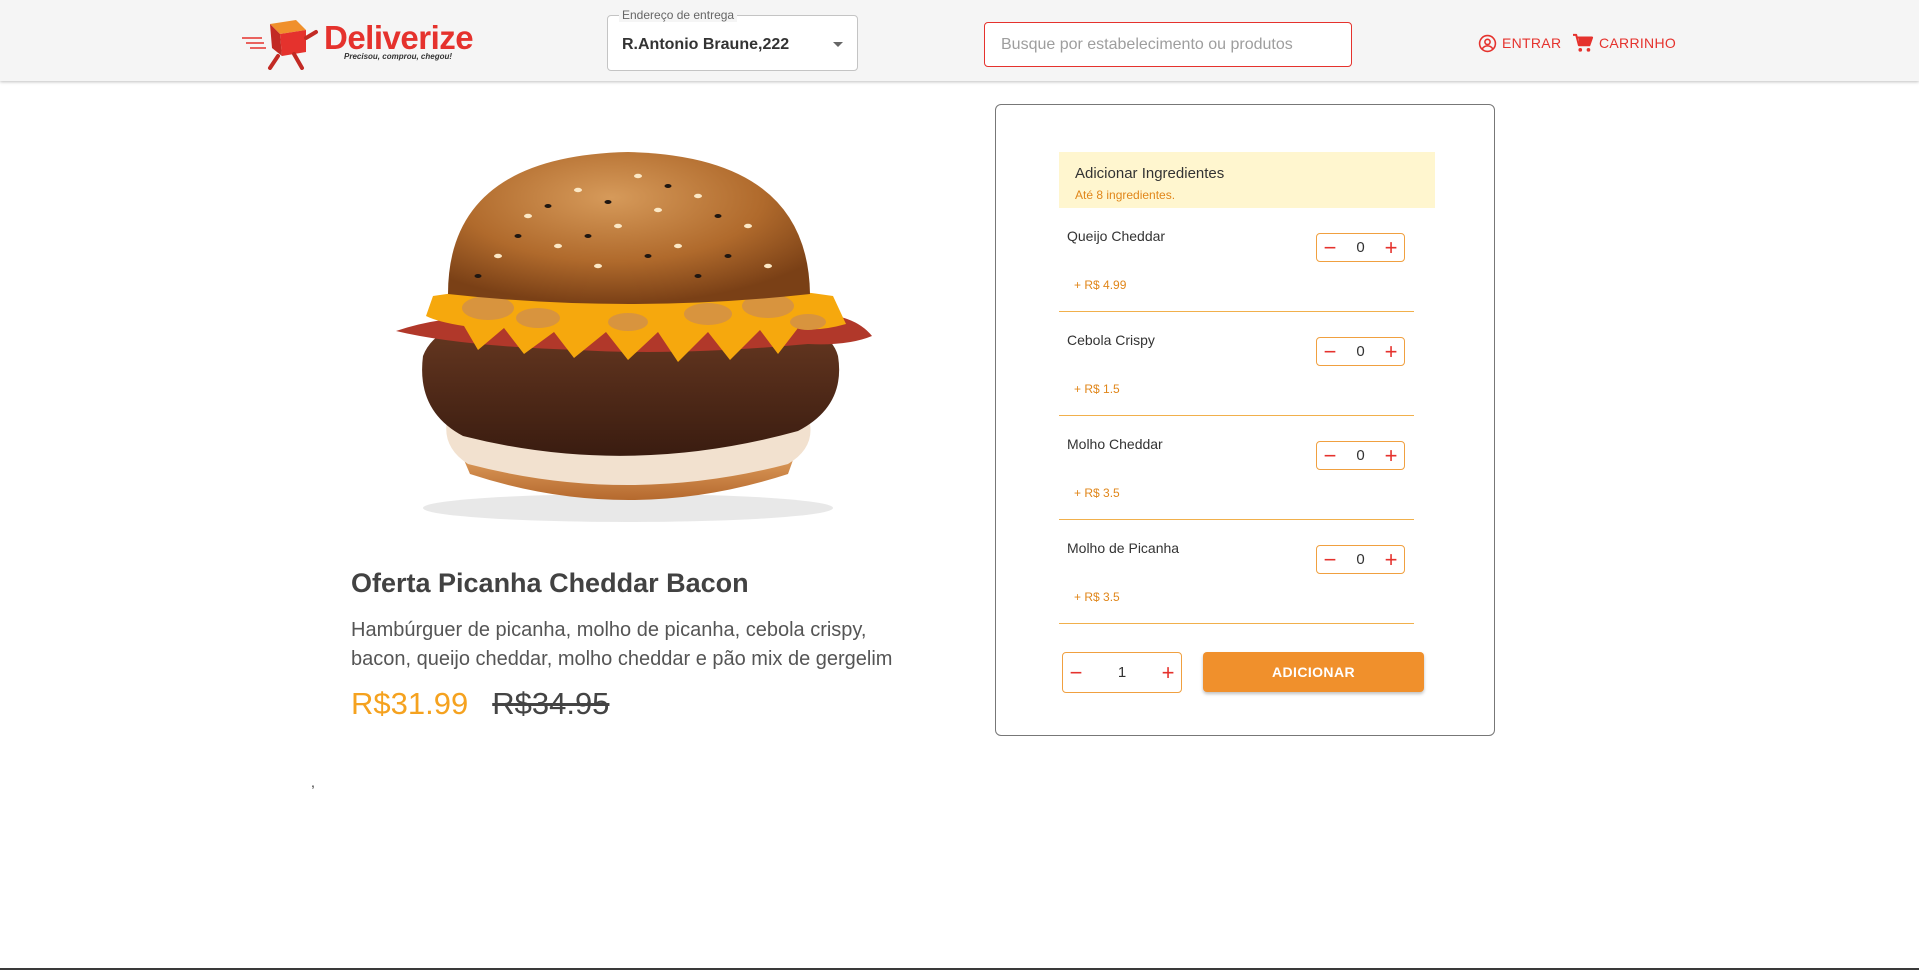 The width and height of the screenshot is (1919, 970). I want to click on price-row: R$31.99 R$34.95, so click(480, 704).